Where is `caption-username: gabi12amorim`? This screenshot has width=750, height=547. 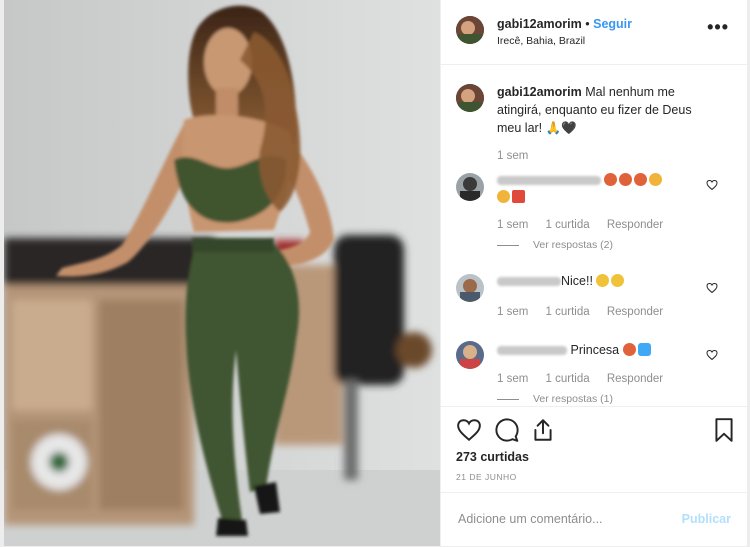 caption-username: gabi12amorim is located at coordinates (539, 92).